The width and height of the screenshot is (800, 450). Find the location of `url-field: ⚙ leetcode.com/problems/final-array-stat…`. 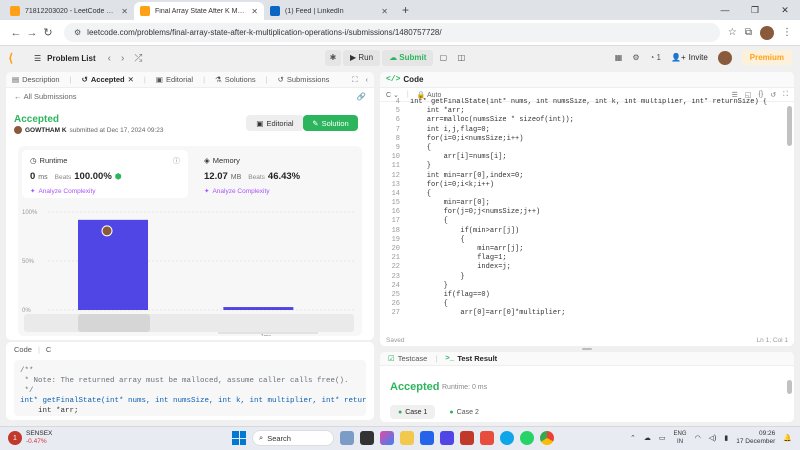

url-field: ⚙ leetcode.com/problems/final-array-stat… is located at coordinates (392, 32).